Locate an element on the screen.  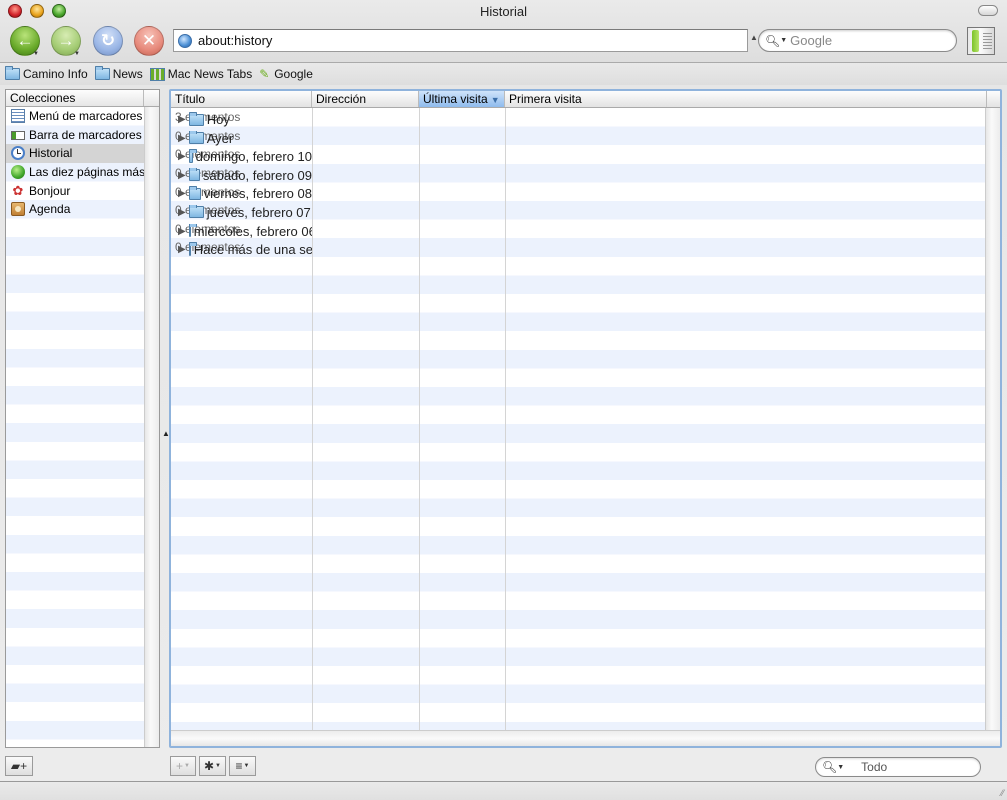
table-row: ▶ jueves, febrero 07 0 elementos is located at coordinates (578, 210).